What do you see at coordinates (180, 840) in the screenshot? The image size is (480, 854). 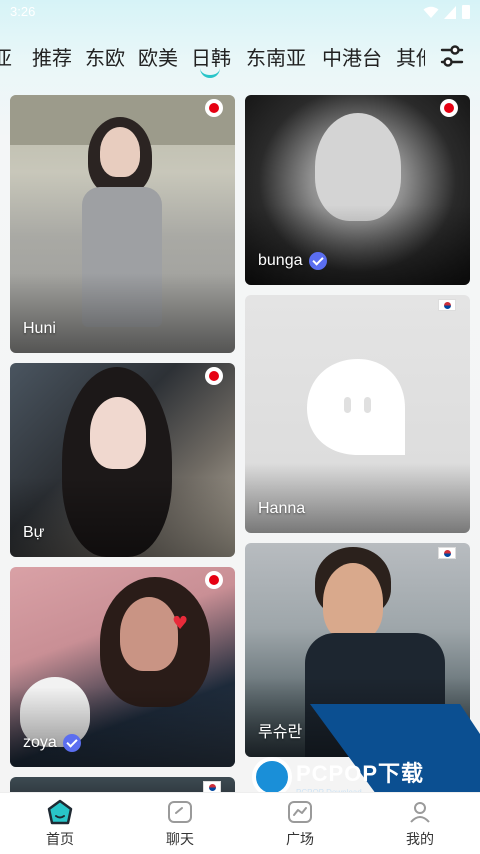 I see `nav-label: 聊天` at bounding box center [180, 840].